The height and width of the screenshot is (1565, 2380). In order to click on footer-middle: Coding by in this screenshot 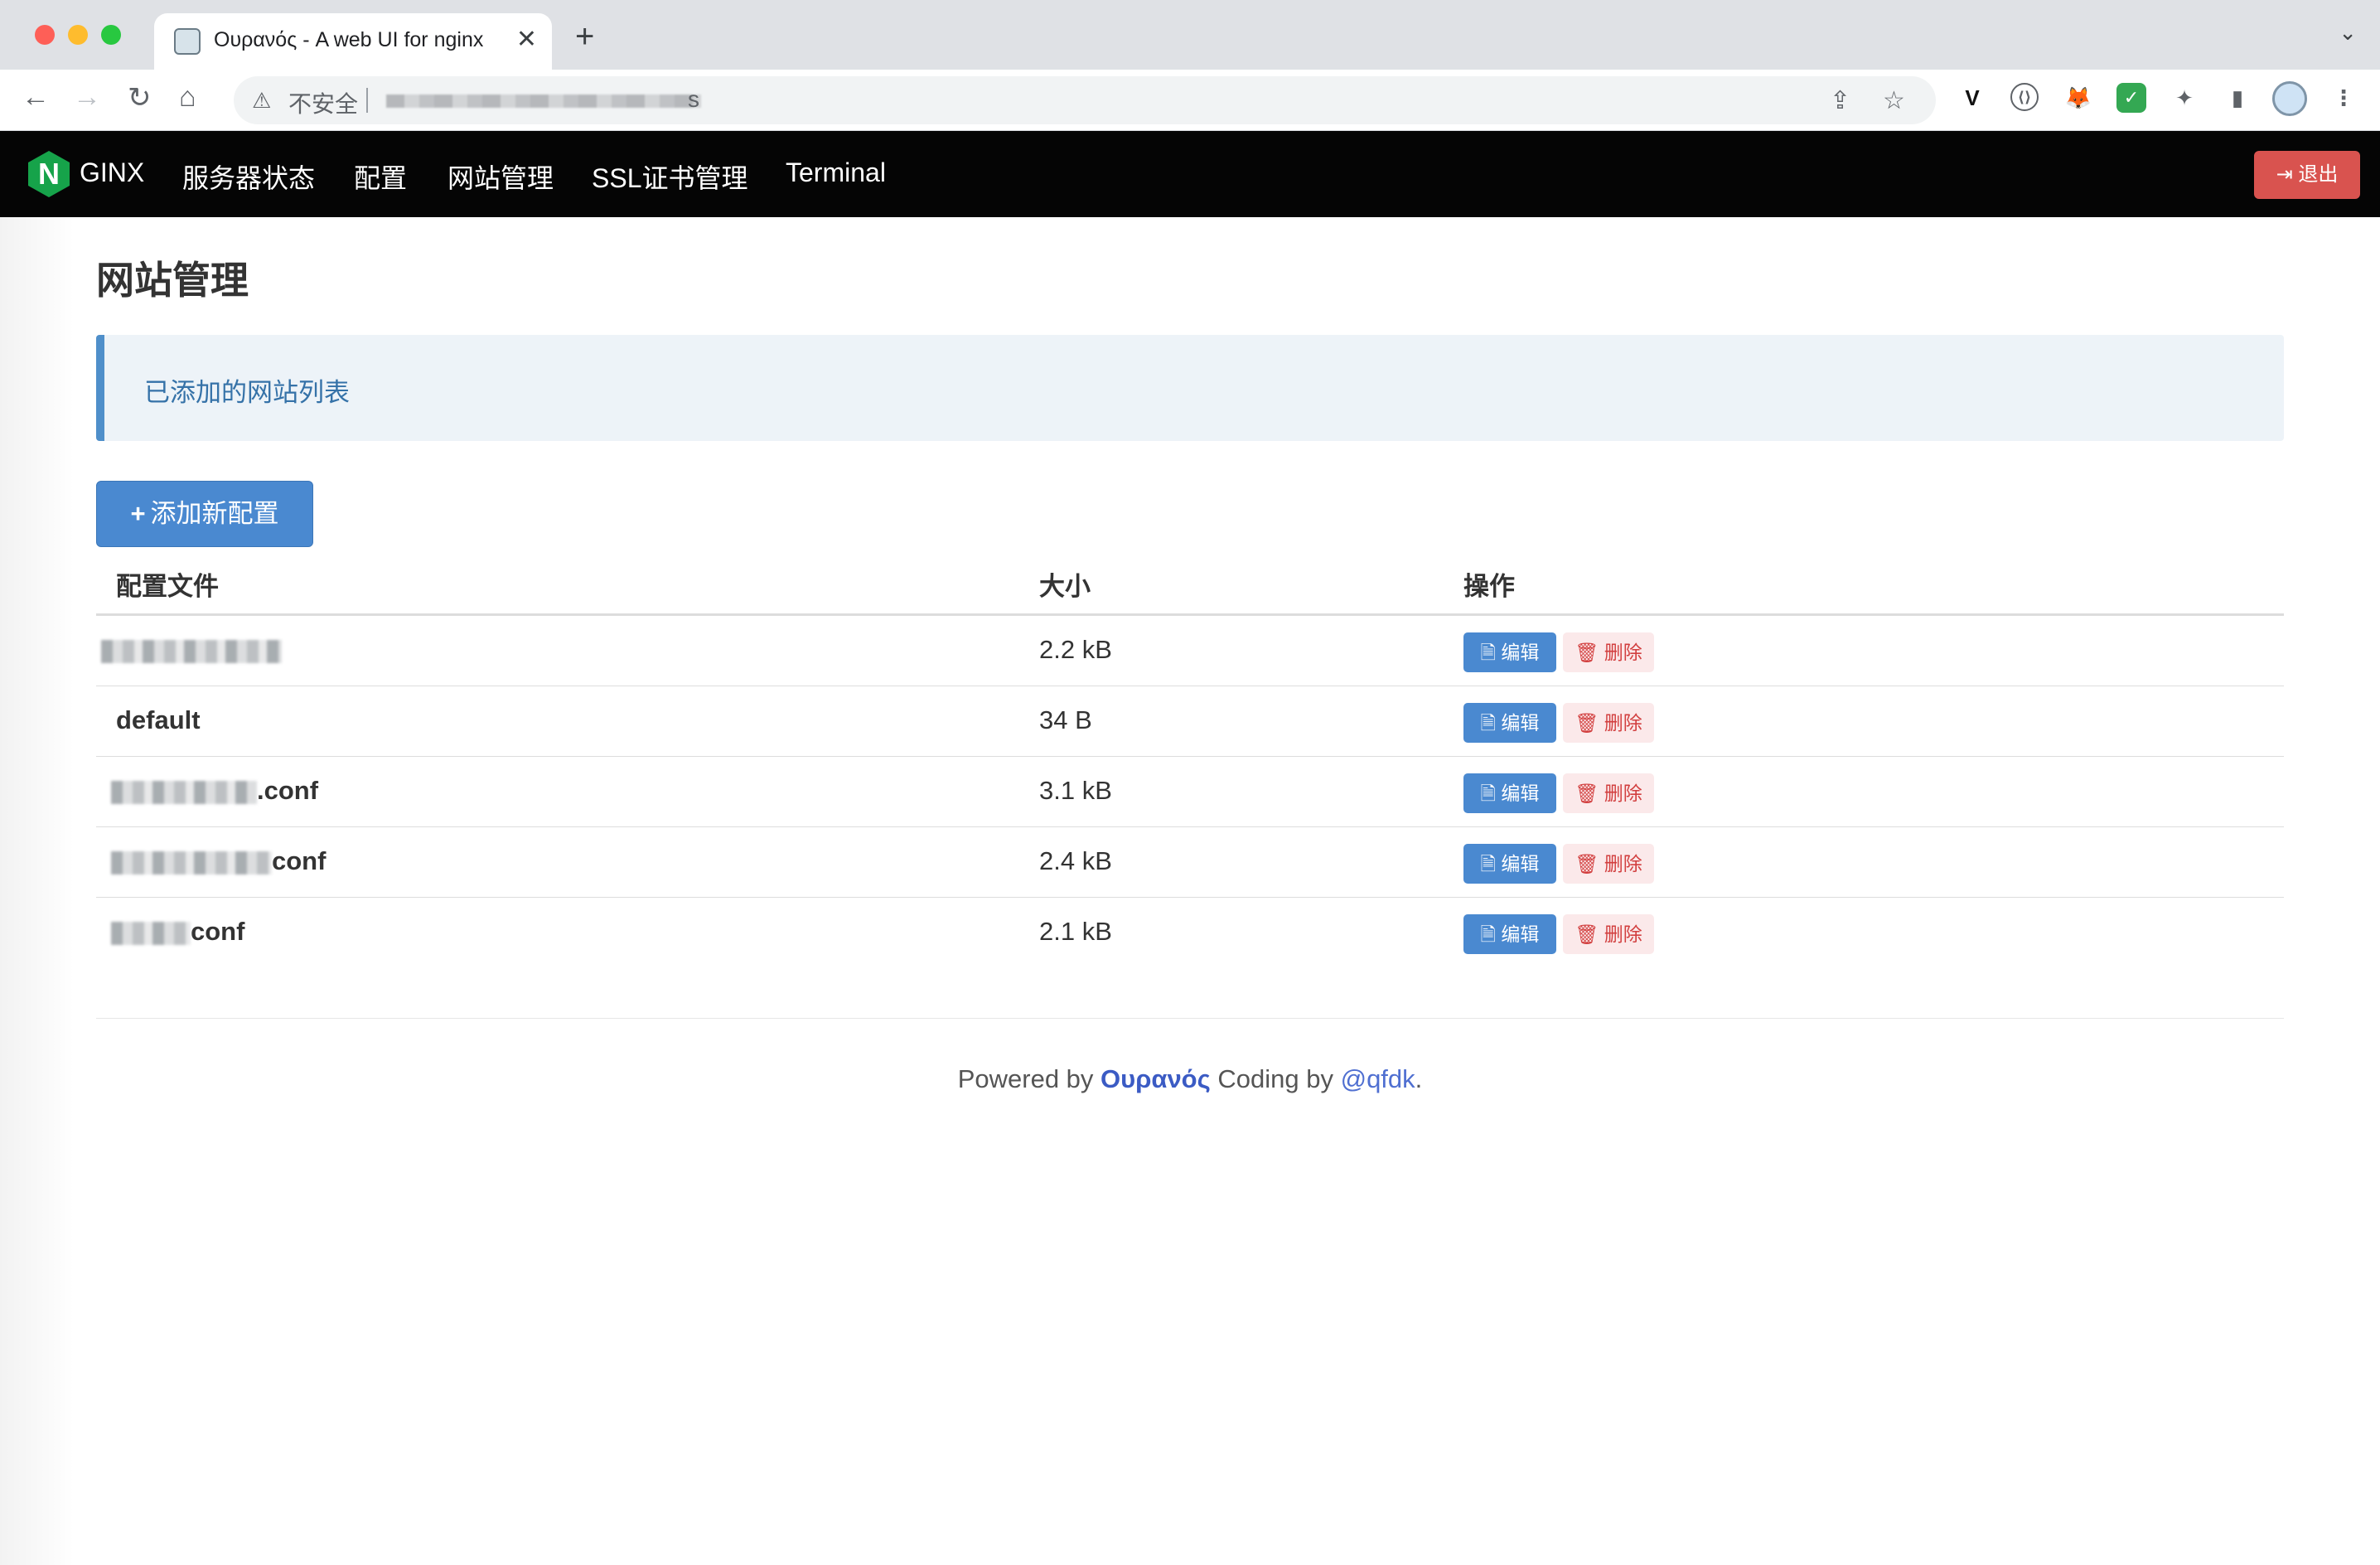, I will do `click(1275, 1078)`.